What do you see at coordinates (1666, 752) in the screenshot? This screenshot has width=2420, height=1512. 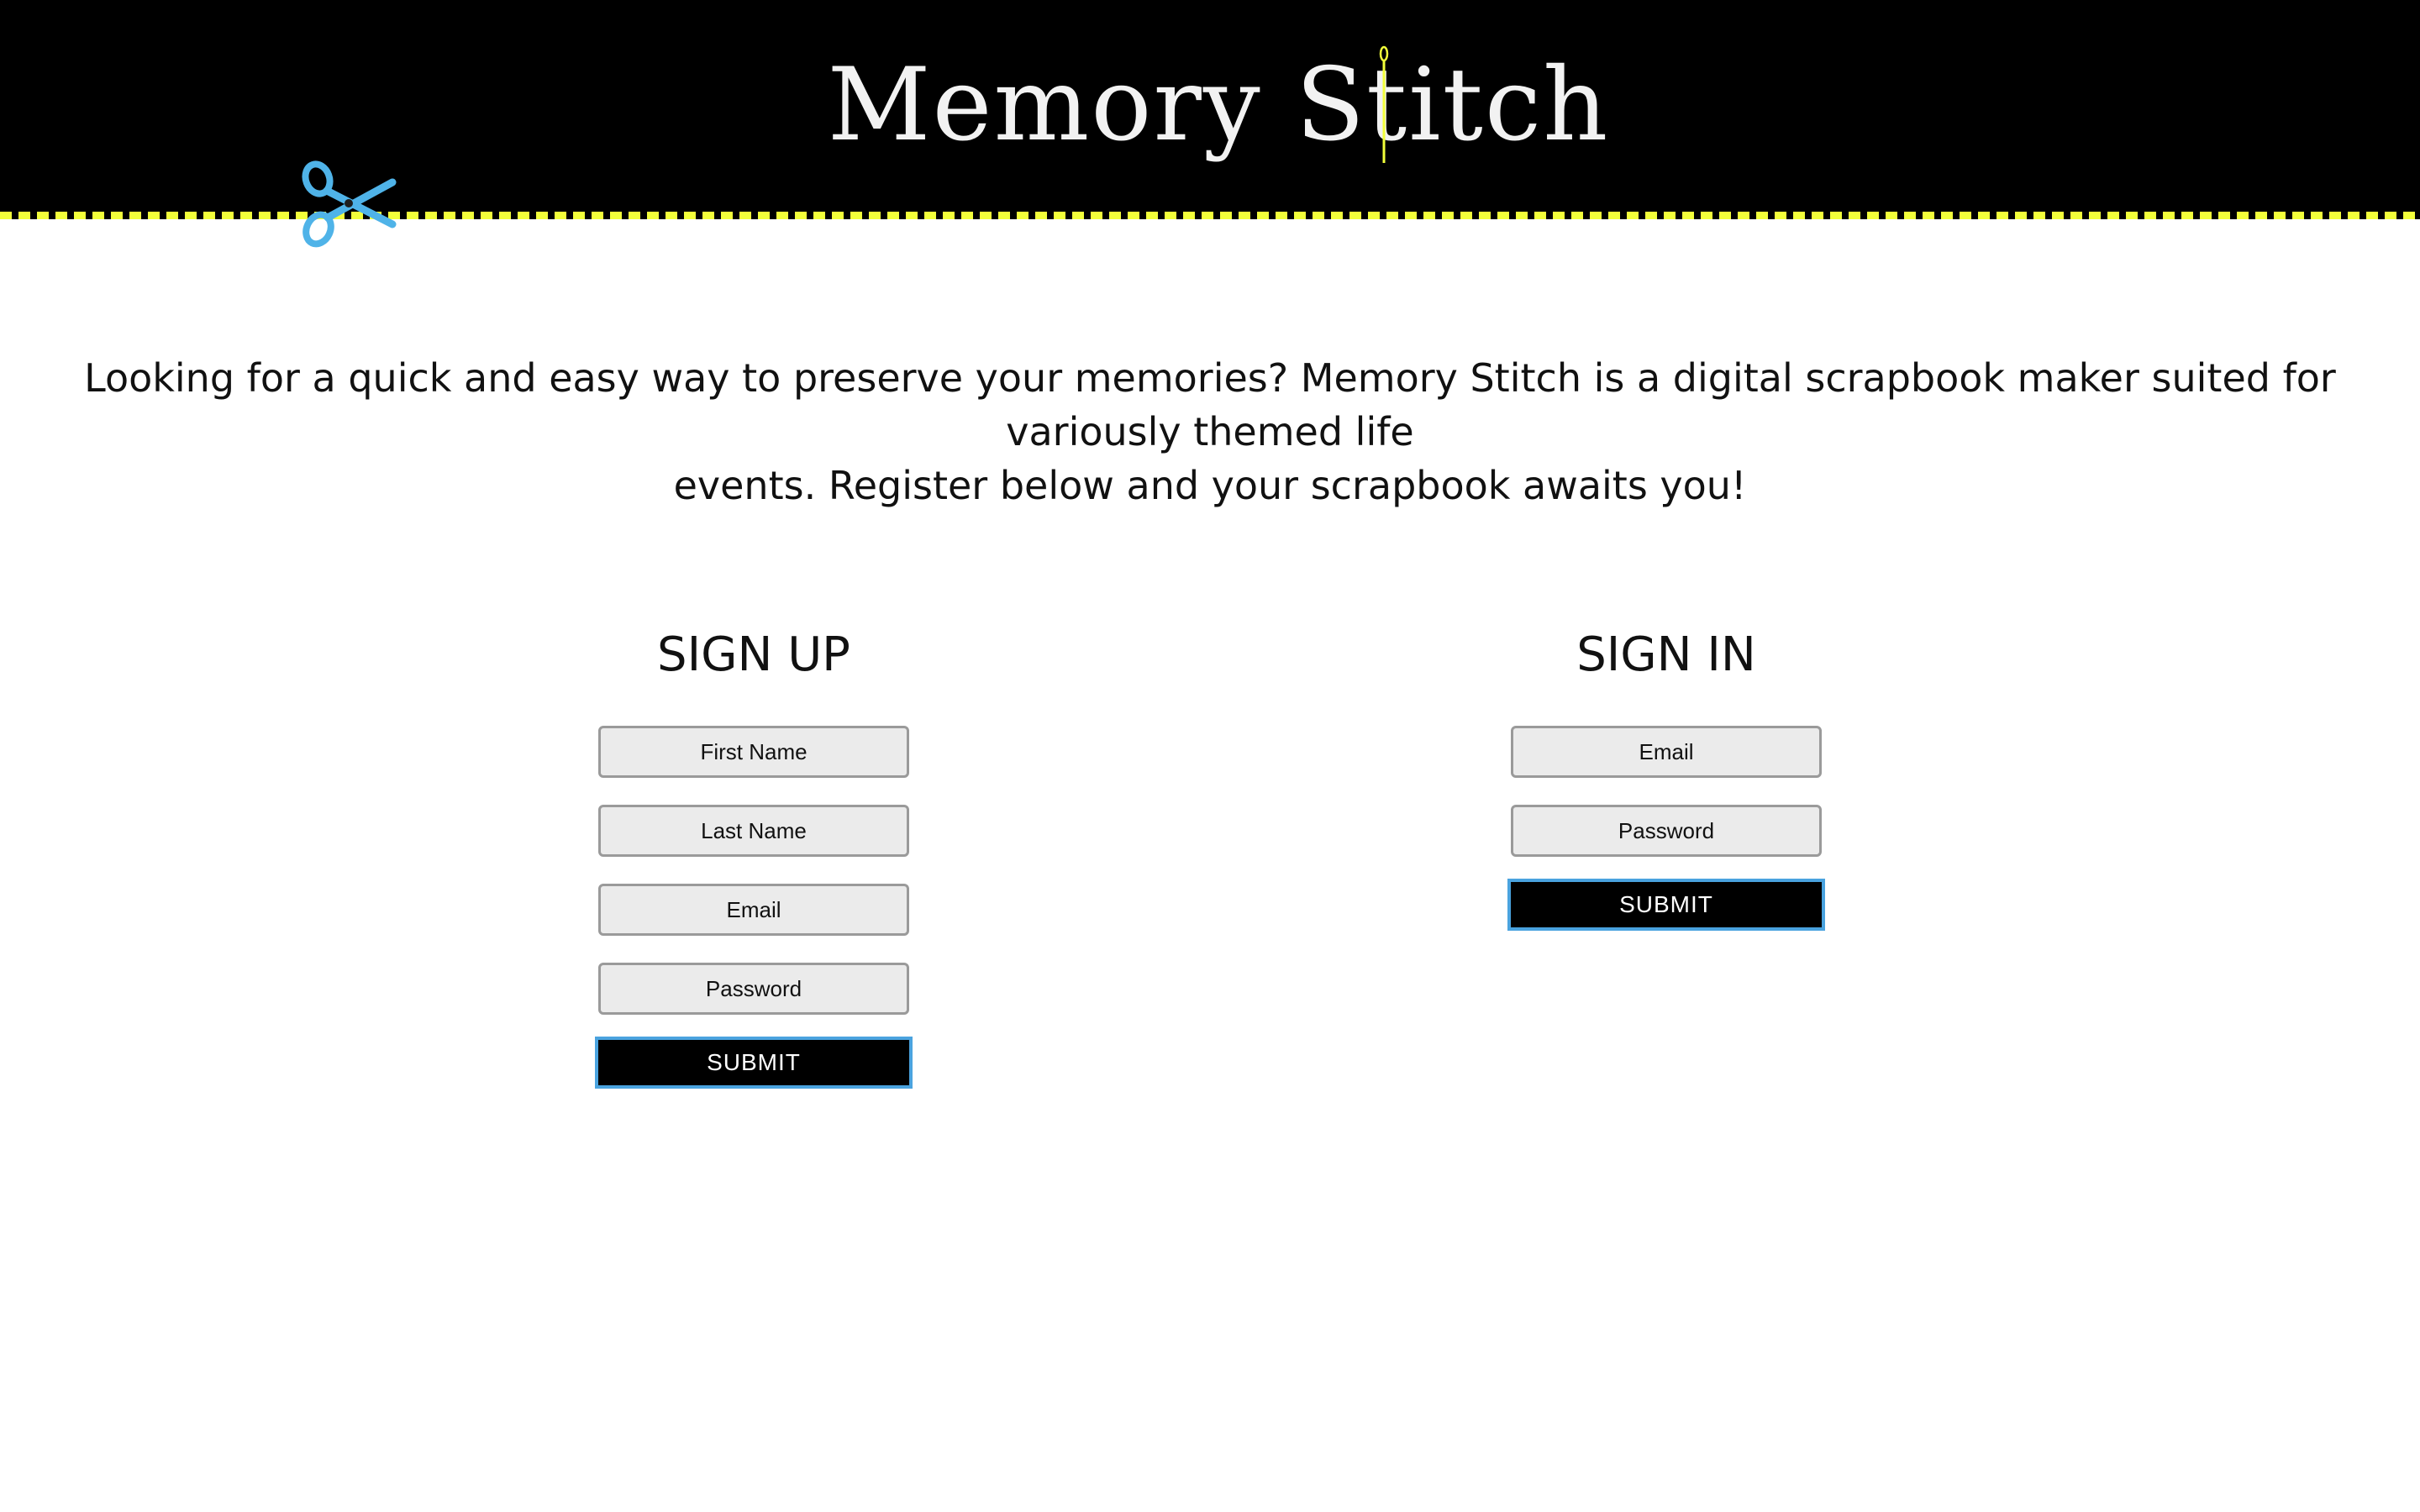 I see `signin-email-field` at bounding box center [1666, 752].